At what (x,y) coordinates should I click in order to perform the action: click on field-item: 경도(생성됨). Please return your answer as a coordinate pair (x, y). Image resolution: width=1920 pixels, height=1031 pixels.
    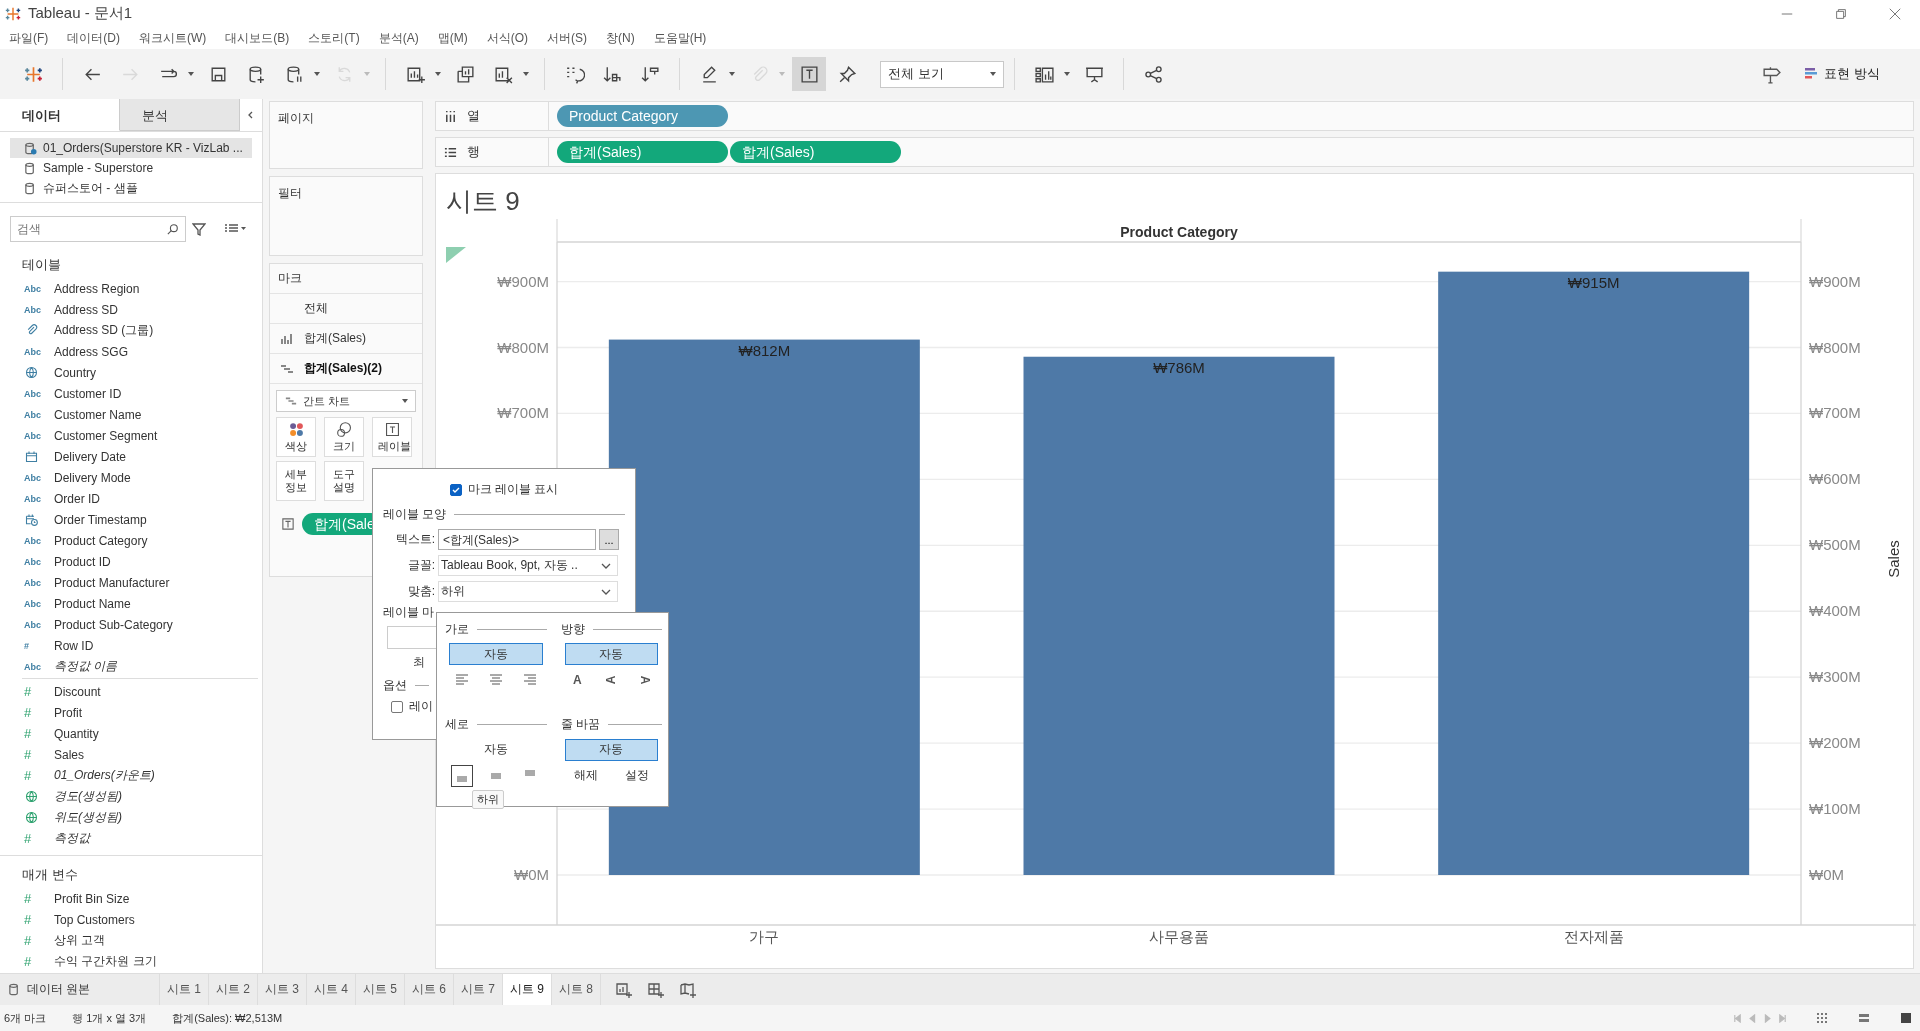
    Looking at the image, I should click on (131, 796).